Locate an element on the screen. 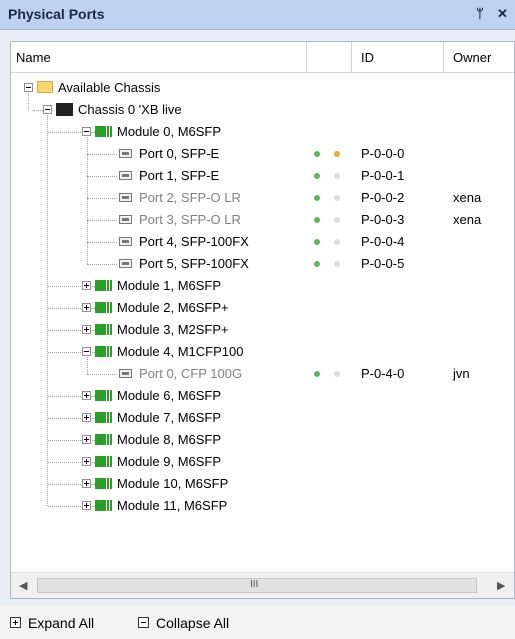 The width and height of the screenshot is (515, 639). tree-node-module: Module 7, M6SFP is located at coordinates (262, 418).